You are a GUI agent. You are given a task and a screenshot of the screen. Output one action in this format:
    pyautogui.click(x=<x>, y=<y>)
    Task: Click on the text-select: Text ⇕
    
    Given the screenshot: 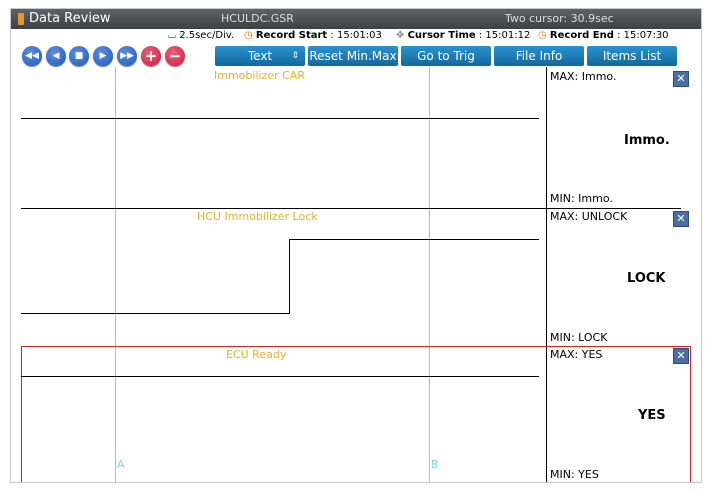 What is the action you would take?
    pyautogui.click(x=260, y=56)
    